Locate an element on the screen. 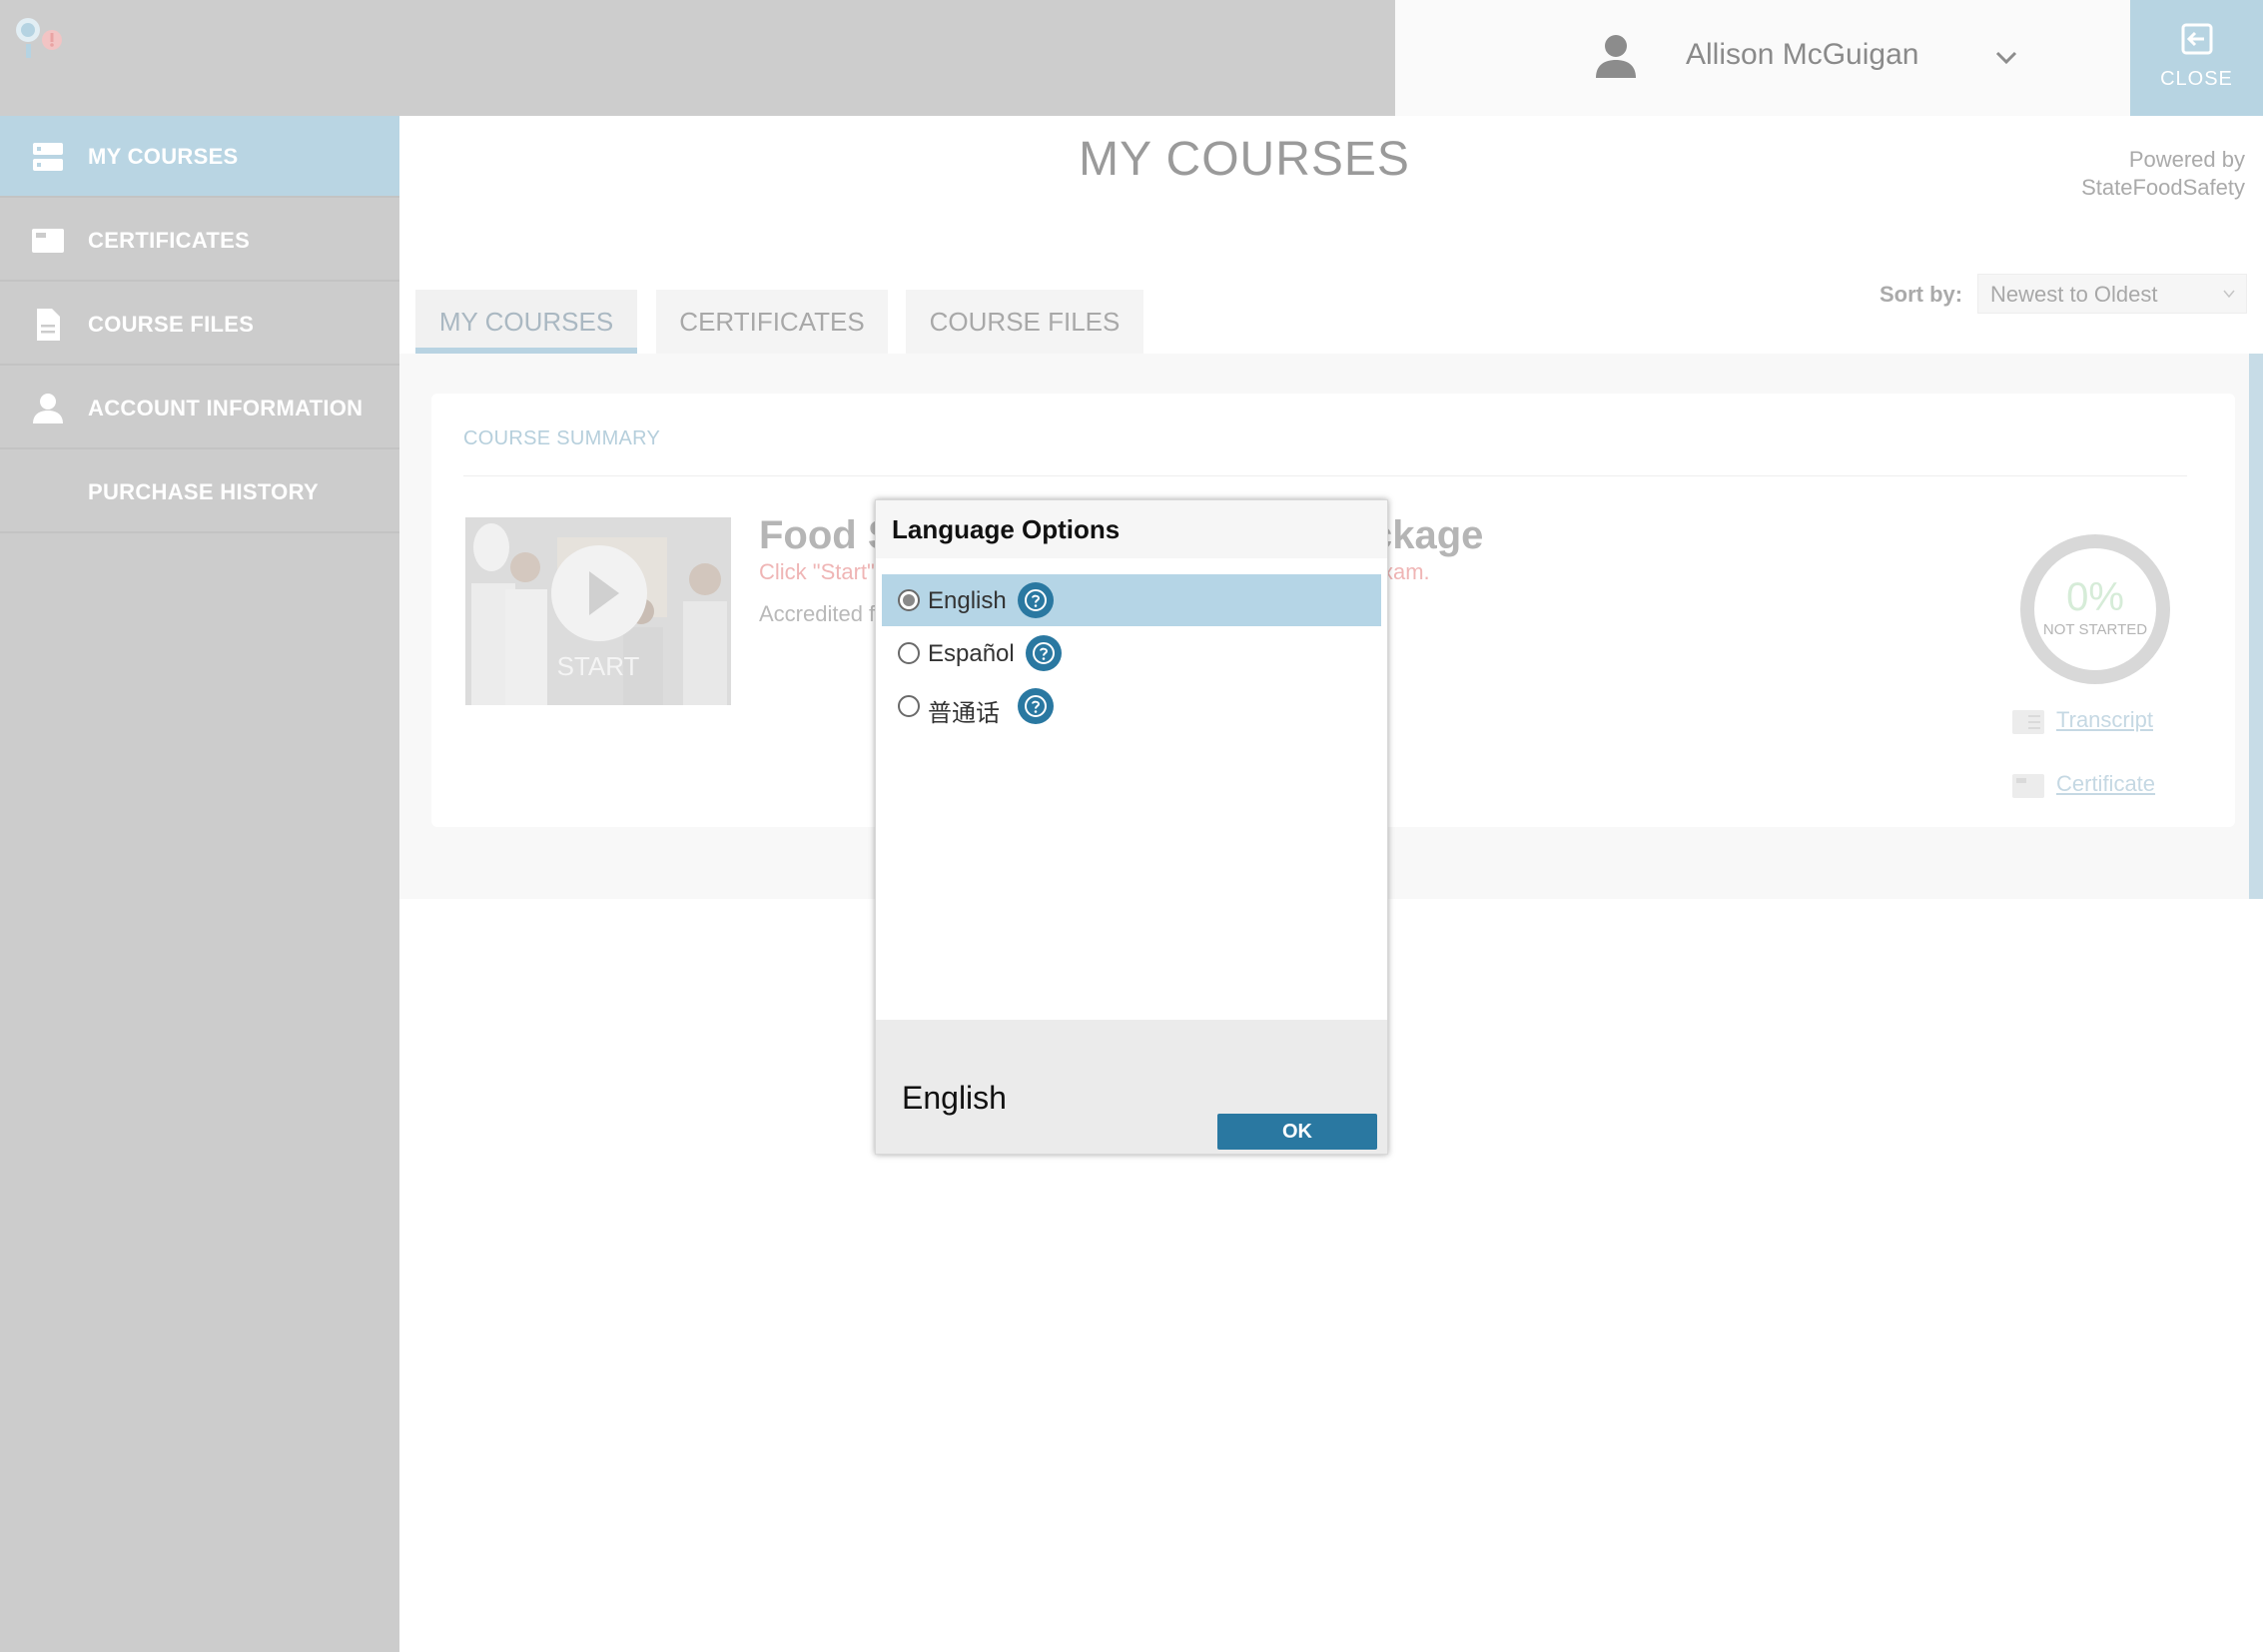 Image resolution: width=2263 pixels, height=1652 pixels. start-label: START is located at coordinates (598, 666).